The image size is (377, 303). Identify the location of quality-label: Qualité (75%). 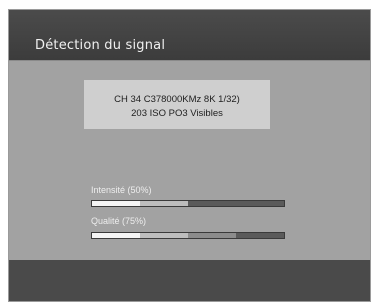
(119, 221).